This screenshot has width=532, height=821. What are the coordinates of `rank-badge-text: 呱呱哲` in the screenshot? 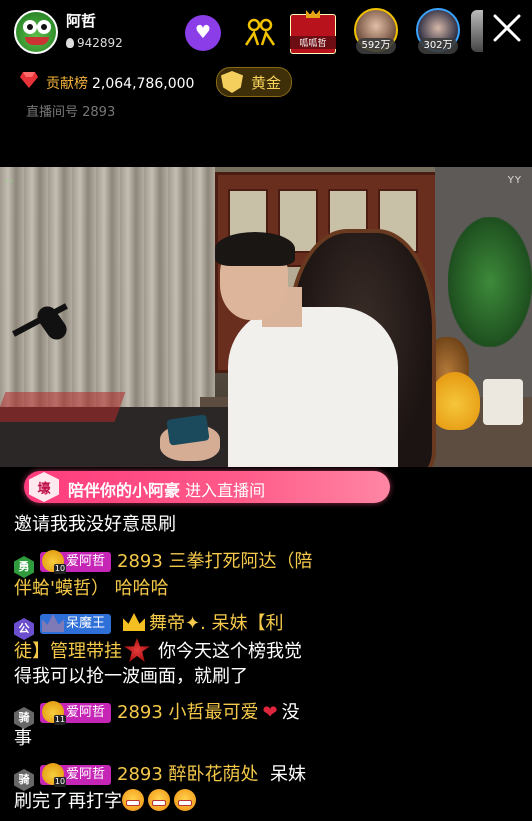 It's located at (313, 42).